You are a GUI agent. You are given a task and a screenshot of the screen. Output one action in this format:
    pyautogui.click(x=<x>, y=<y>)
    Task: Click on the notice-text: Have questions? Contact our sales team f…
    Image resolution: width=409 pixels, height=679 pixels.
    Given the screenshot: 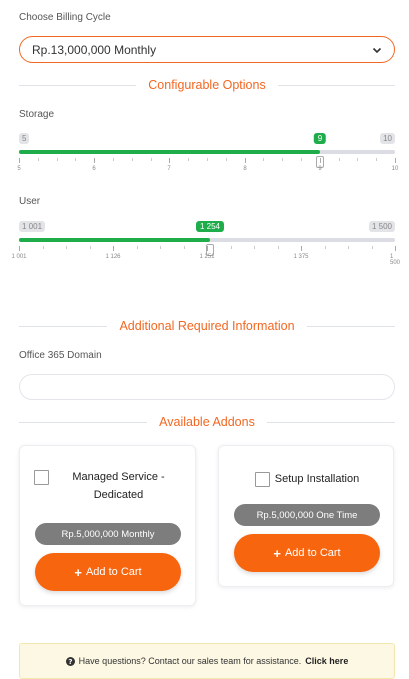 What is the action you would take?
    pyautogui.click(x=190, y=661)
    